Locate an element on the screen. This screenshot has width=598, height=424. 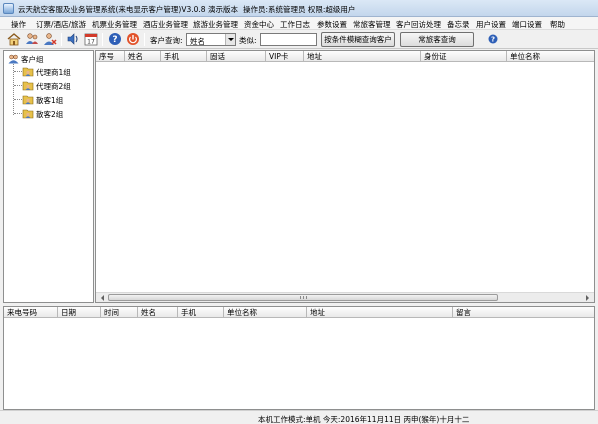
tree-root-label: 客户组 is located at coordinates (32, 59).